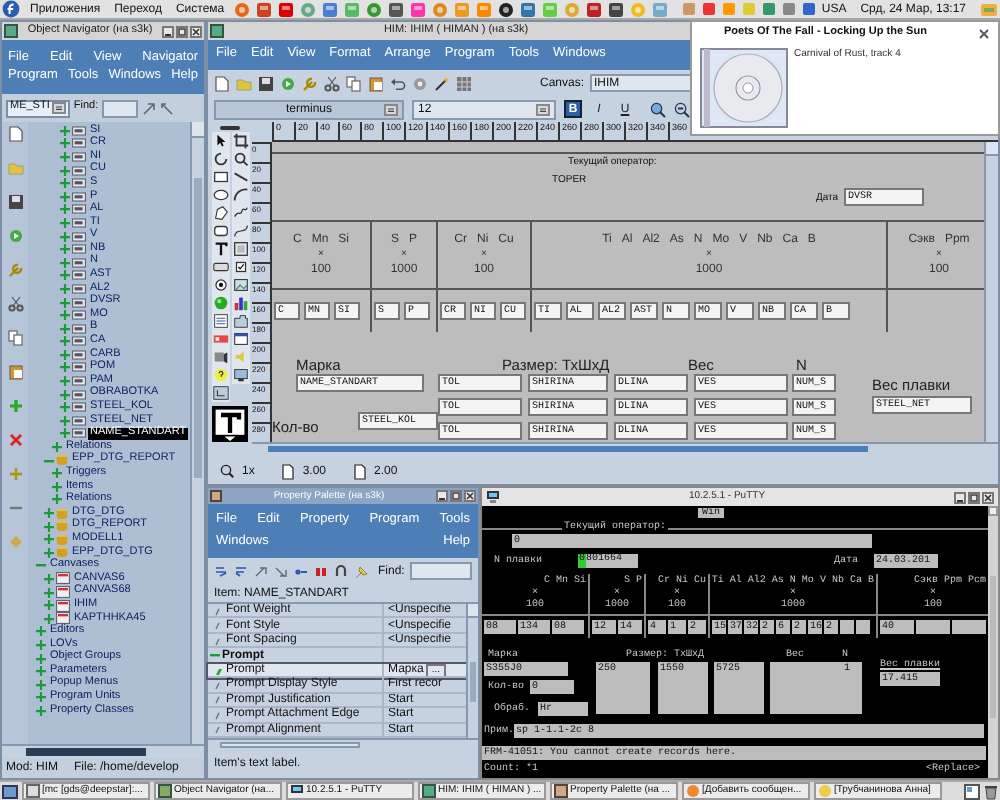 The height and width of the screenshot is (800, 1000). What do you see at coordinates (240, 231) in the screenshot?
I see `curve-icon` at bounding box center [240, 231].